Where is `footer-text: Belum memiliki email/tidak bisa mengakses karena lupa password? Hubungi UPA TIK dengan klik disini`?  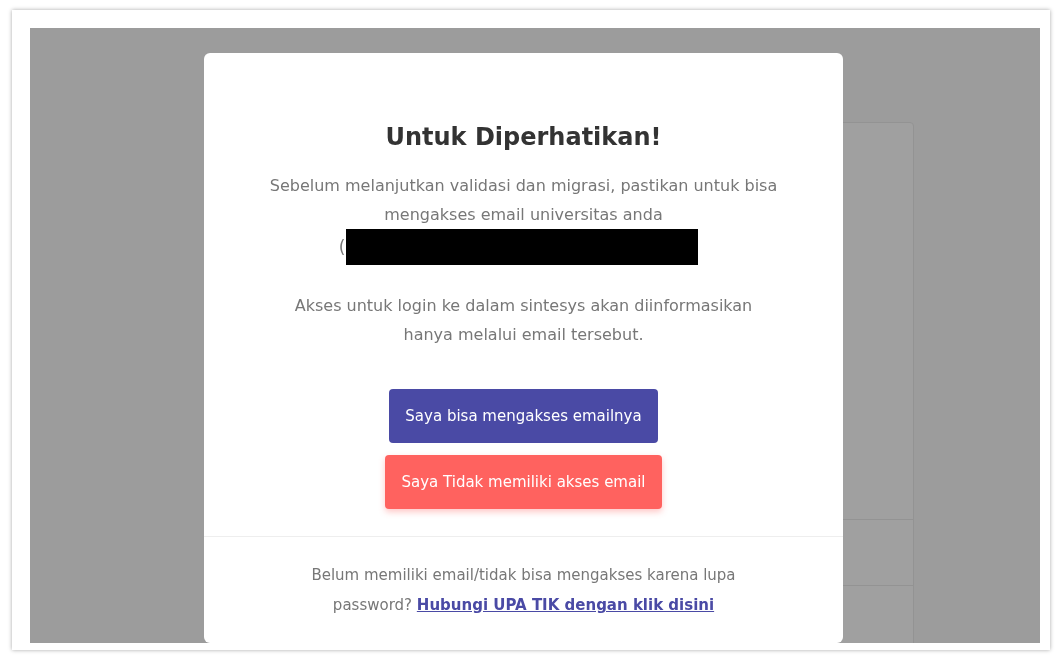
footer-text: Belum memiliki email/tidak bisa mengakses karena lupa password? Hubungi UPA TIK dengan klik disini is located at coordinates (523, 590).